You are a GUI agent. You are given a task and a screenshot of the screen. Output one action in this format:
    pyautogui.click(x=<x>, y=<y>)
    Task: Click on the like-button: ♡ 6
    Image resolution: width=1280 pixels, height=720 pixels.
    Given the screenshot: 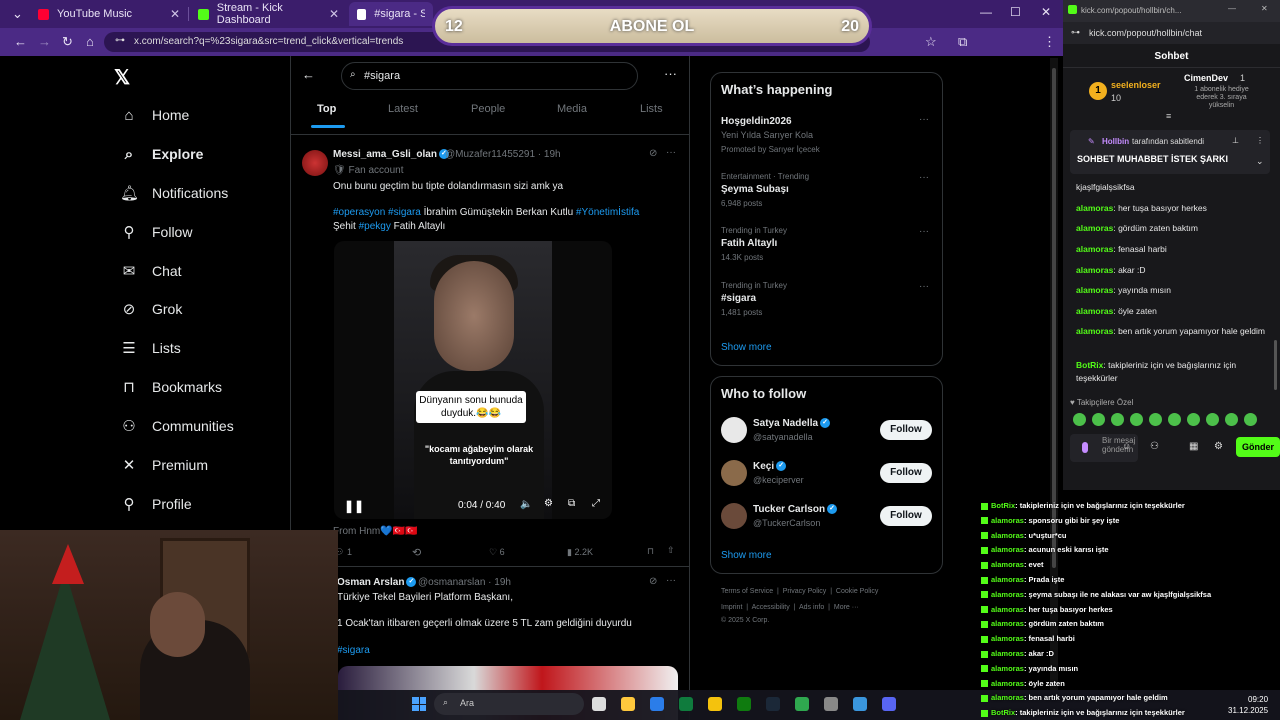 What is the action you would take?
    pyautogui.click(x=497, y=552)
    